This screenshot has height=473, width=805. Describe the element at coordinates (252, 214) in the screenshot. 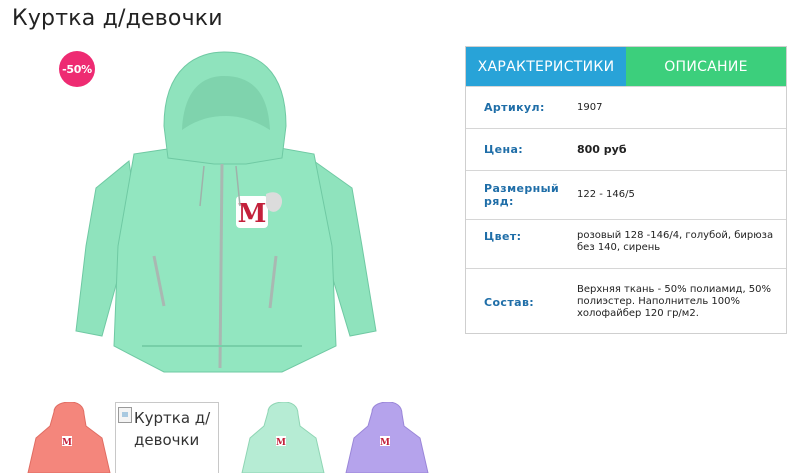

I see `letter-m-patch: M` at that location.